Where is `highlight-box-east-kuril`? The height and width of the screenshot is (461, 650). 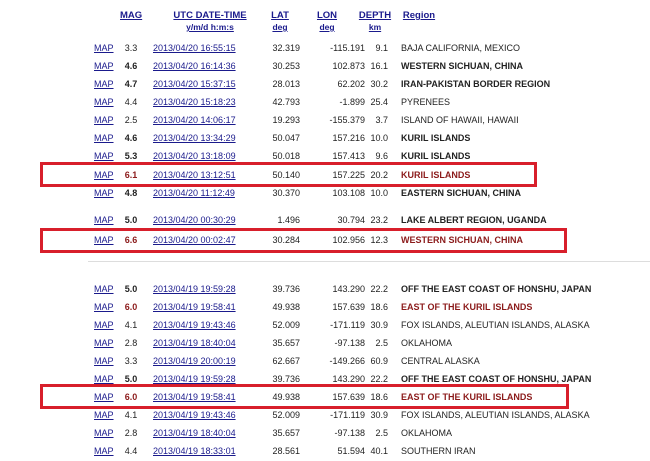
highlight-box-east-kuril is located at coordinates (304, 396).